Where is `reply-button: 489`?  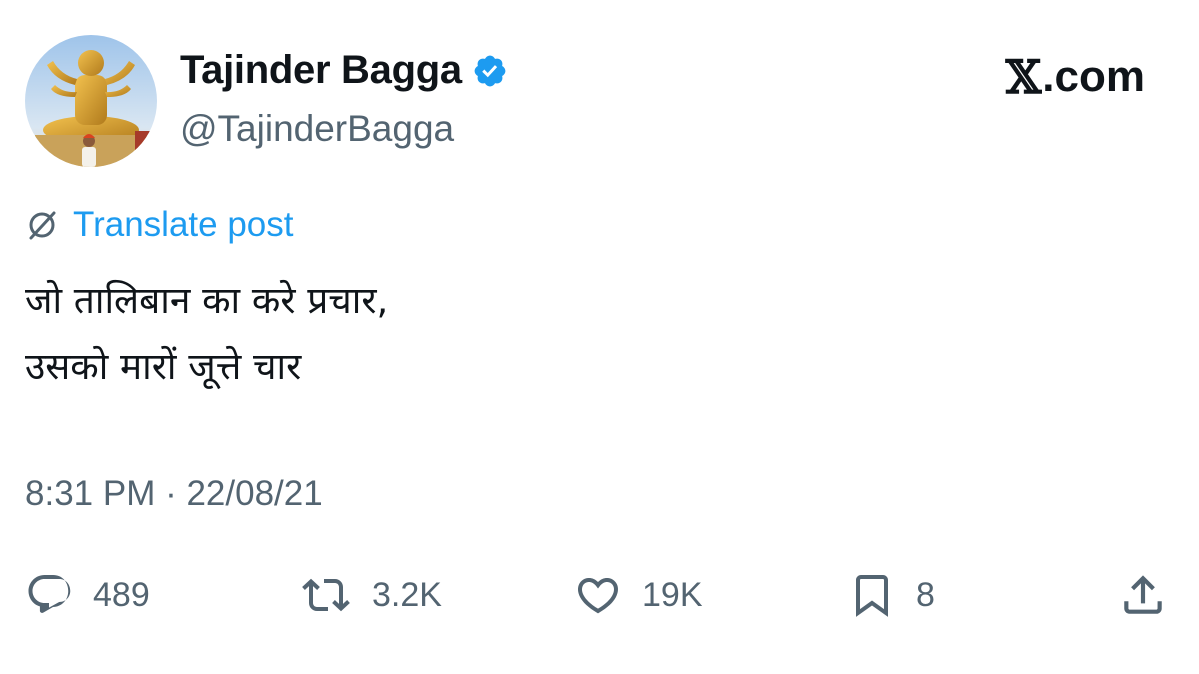 reply-button: 489 is located at coordinates (87, 595).